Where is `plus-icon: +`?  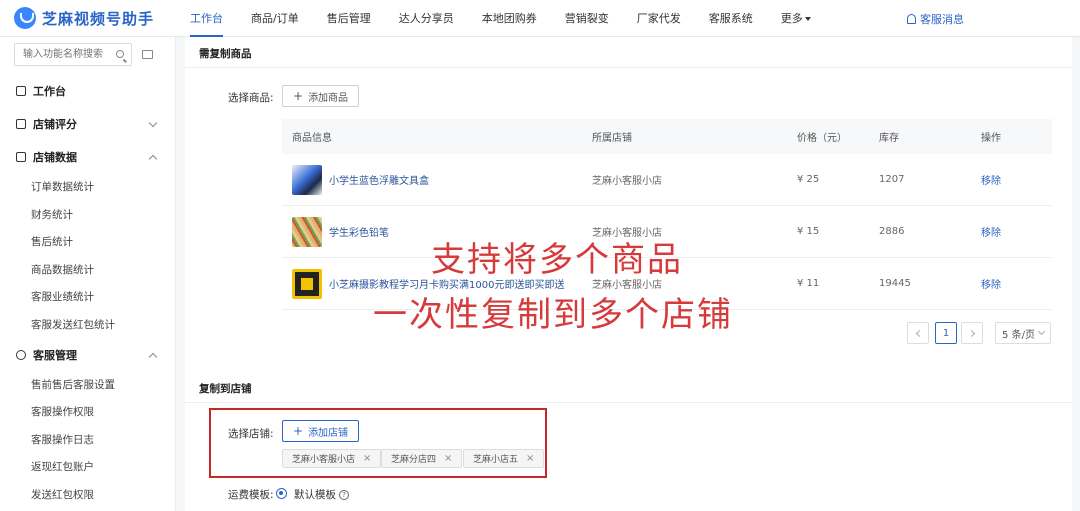
plus-icon: + is located at coordinates (298, 96).